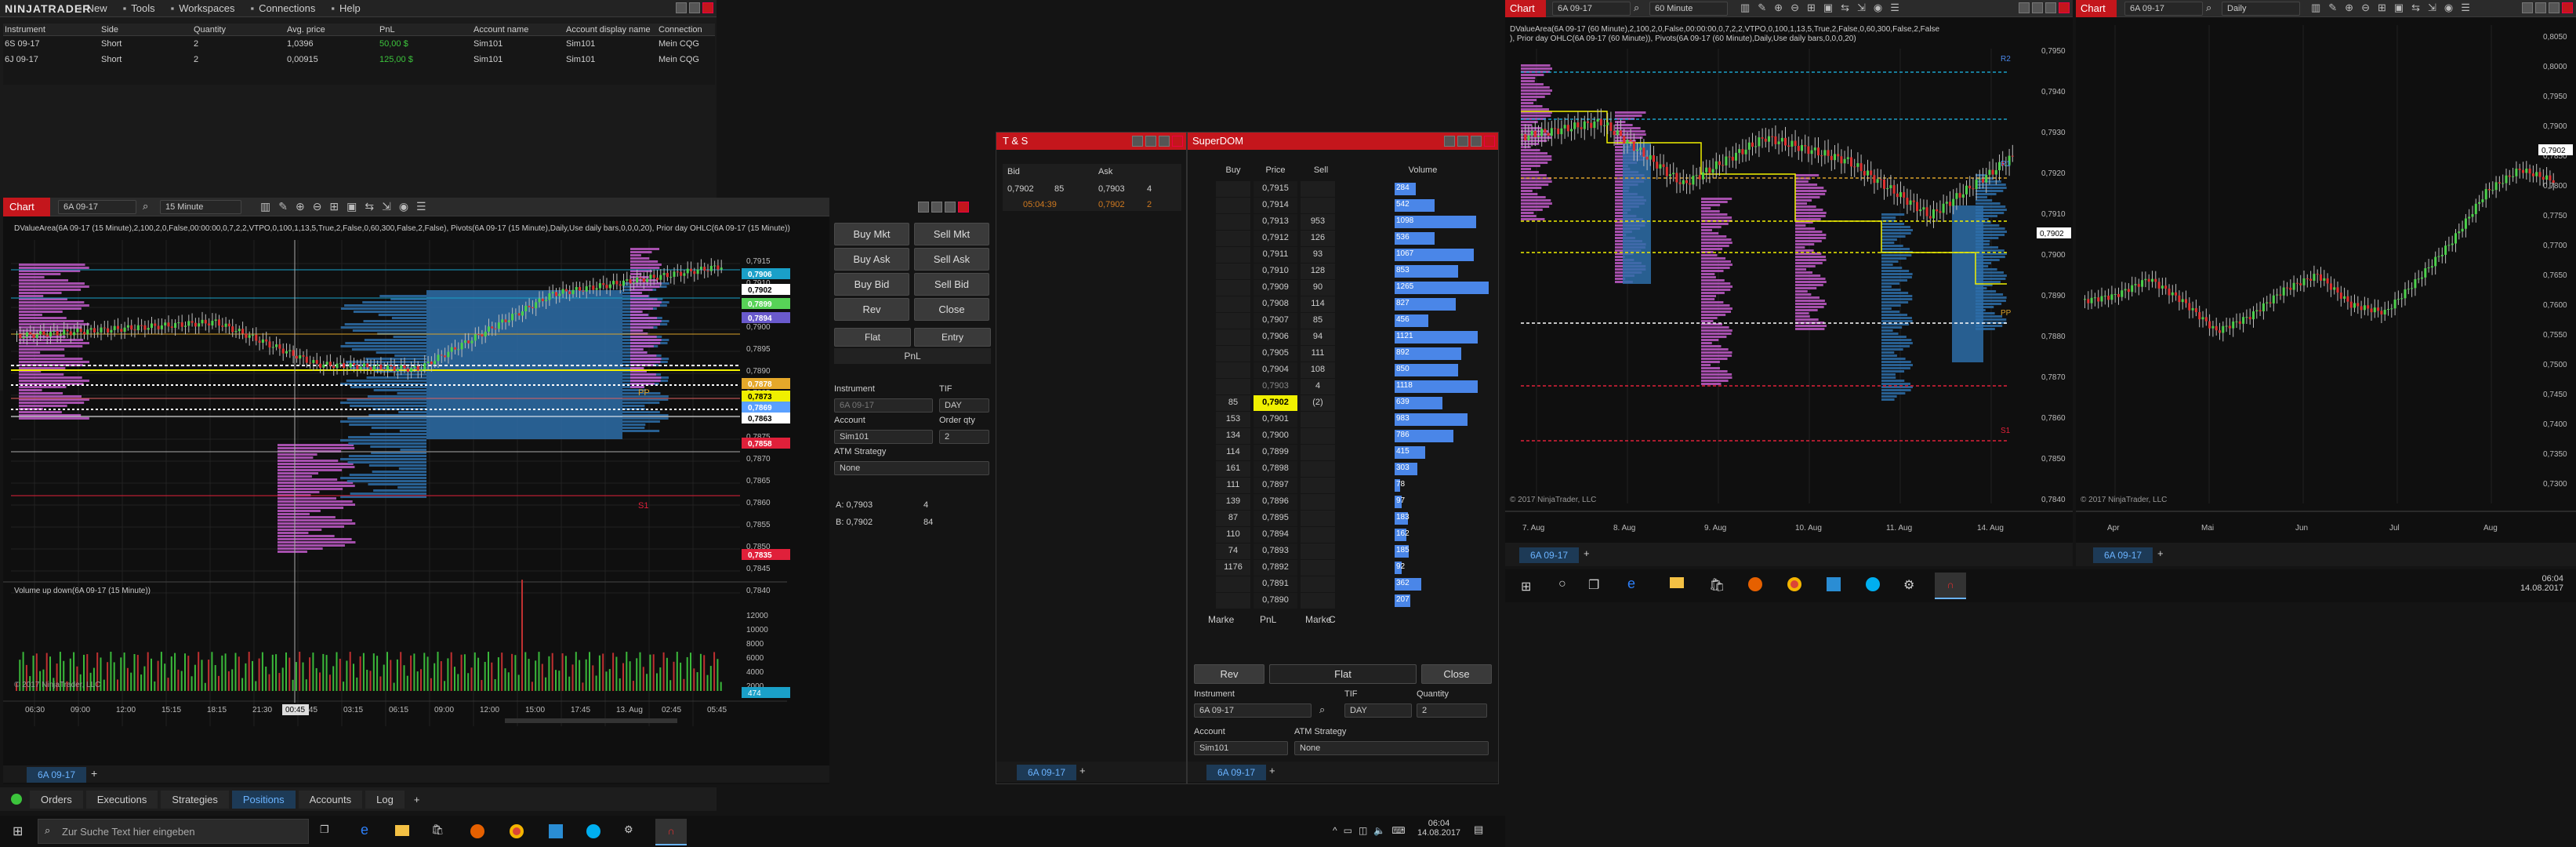 This screenshot has height=847, width=2576. Describe the element at coordinates (347, 206) in the screenshot. I see `chart-tools: ▥✎⊕⊖⊞▣⇆⇲◉☰` at that location.